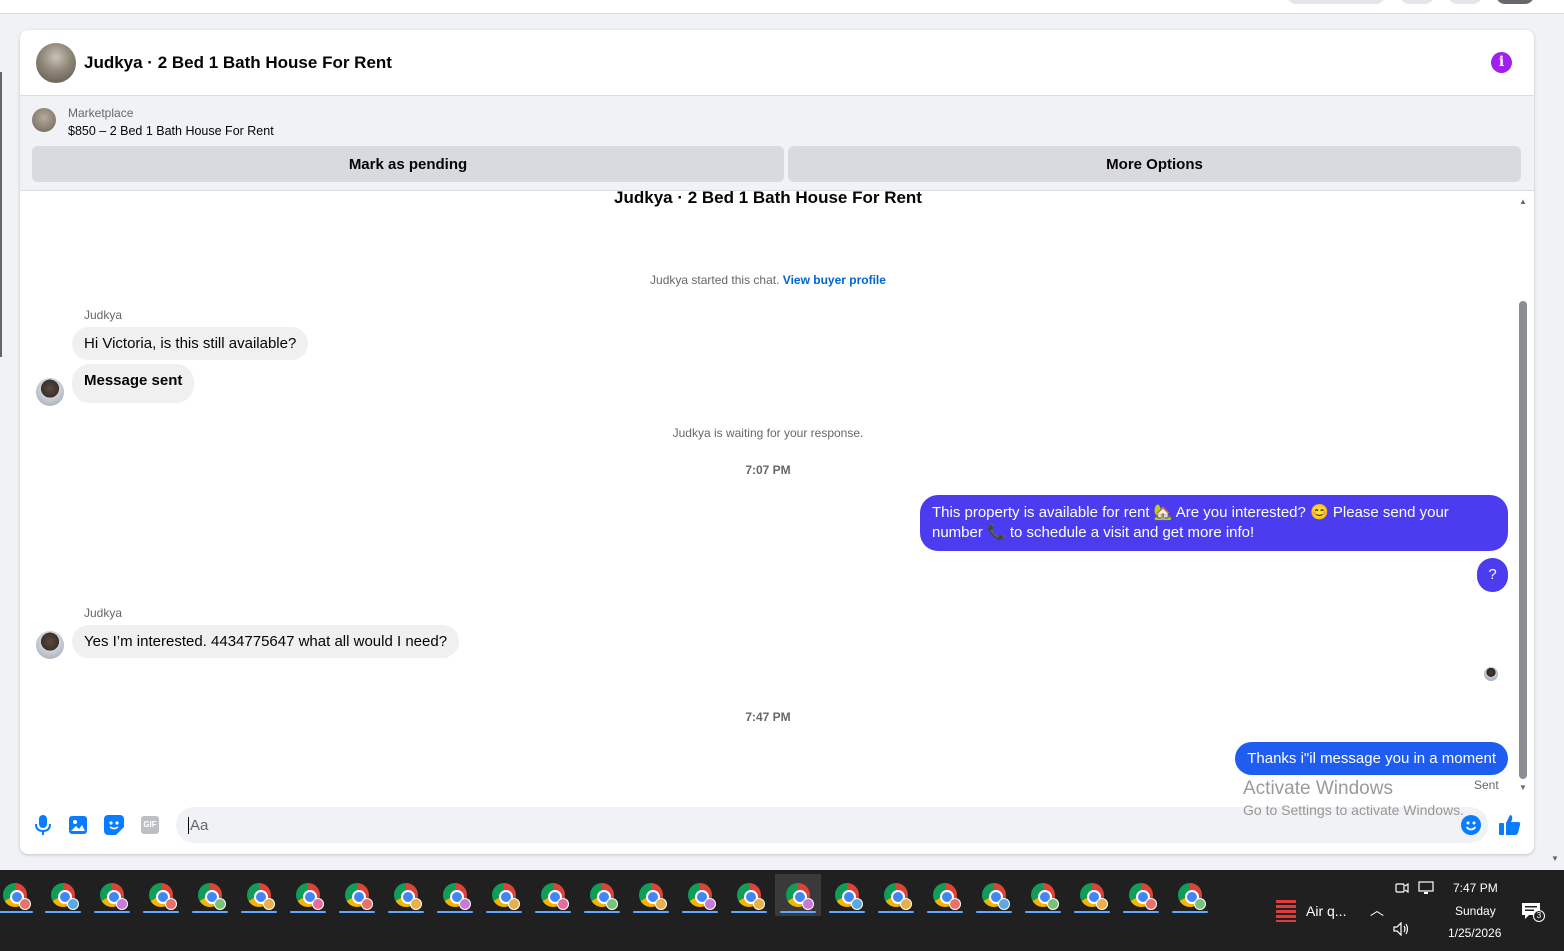 This screenshot has width=1564, height=951. I want to click on chrome-taskbar-app-active, so click(798, 895).